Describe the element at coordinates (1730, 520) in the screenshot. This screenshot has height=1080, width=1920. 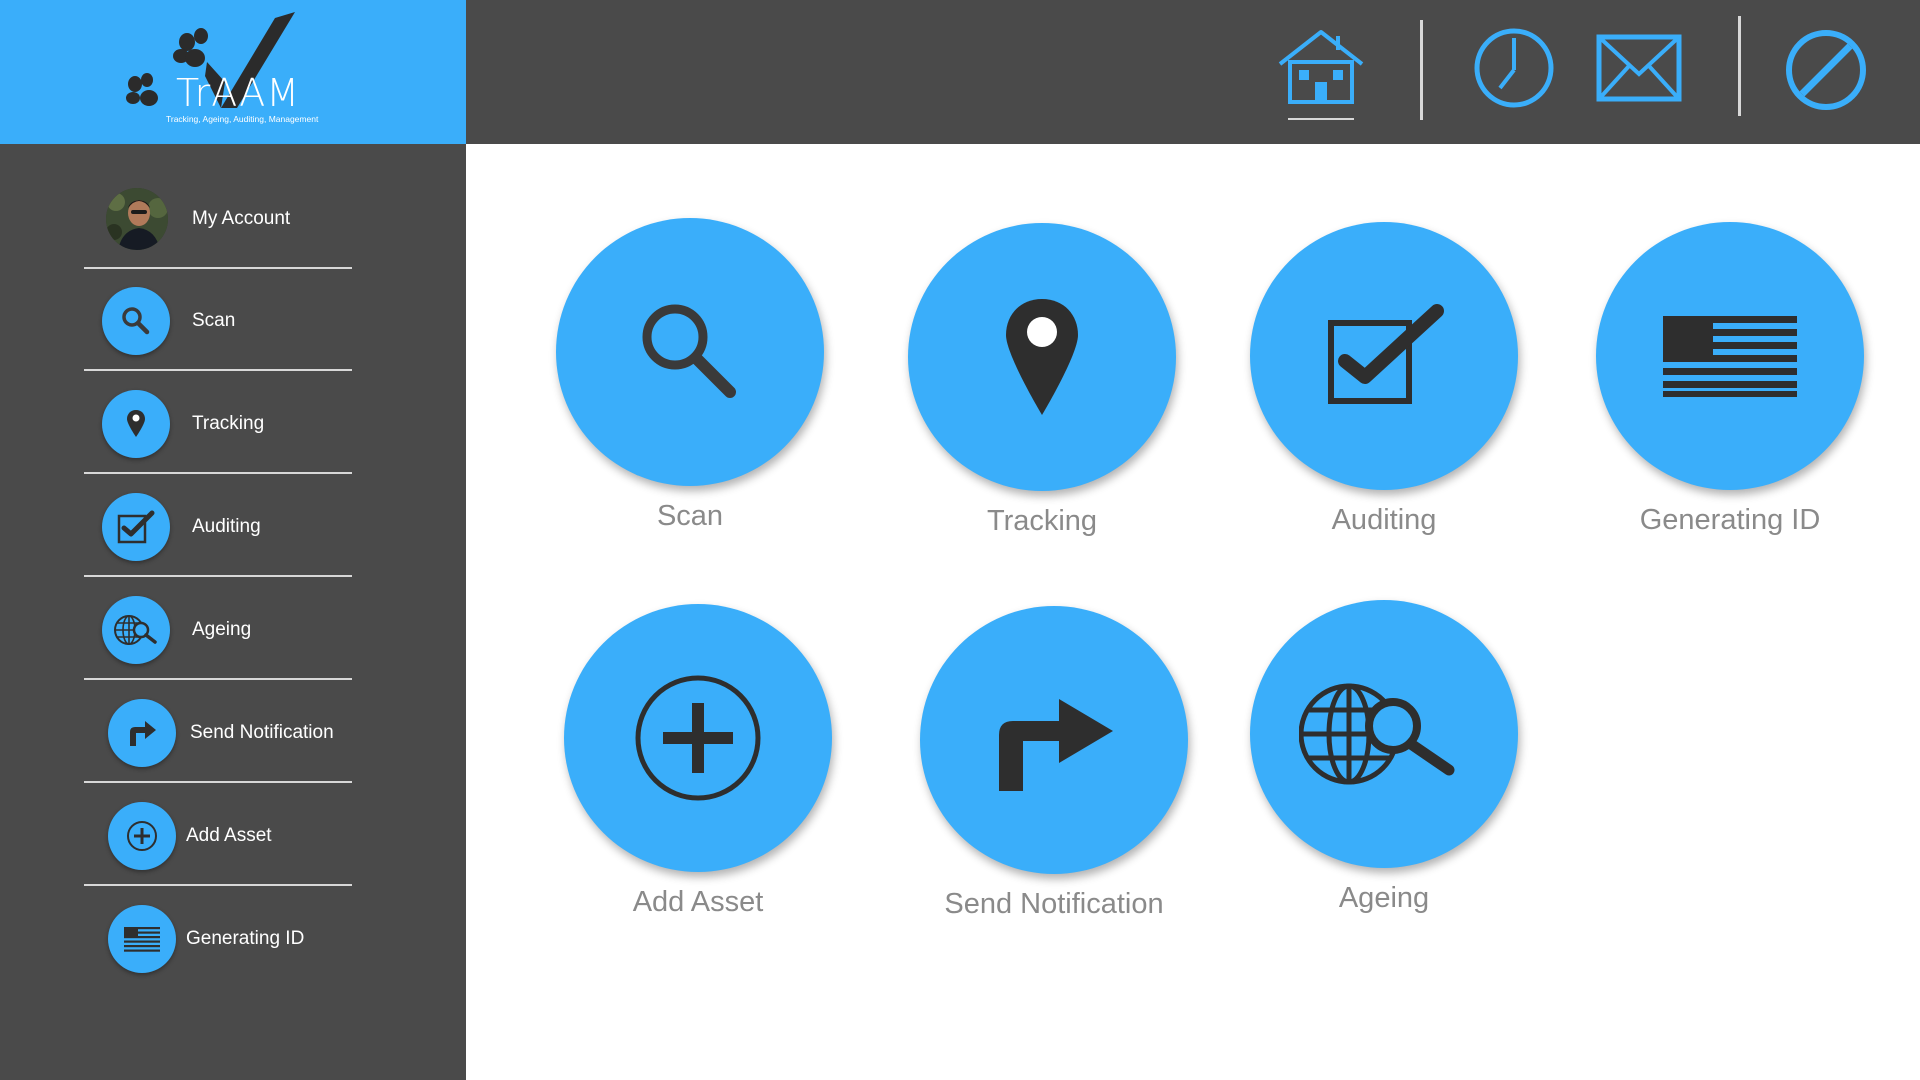
I see `tile-label: Generating ID` at that location.